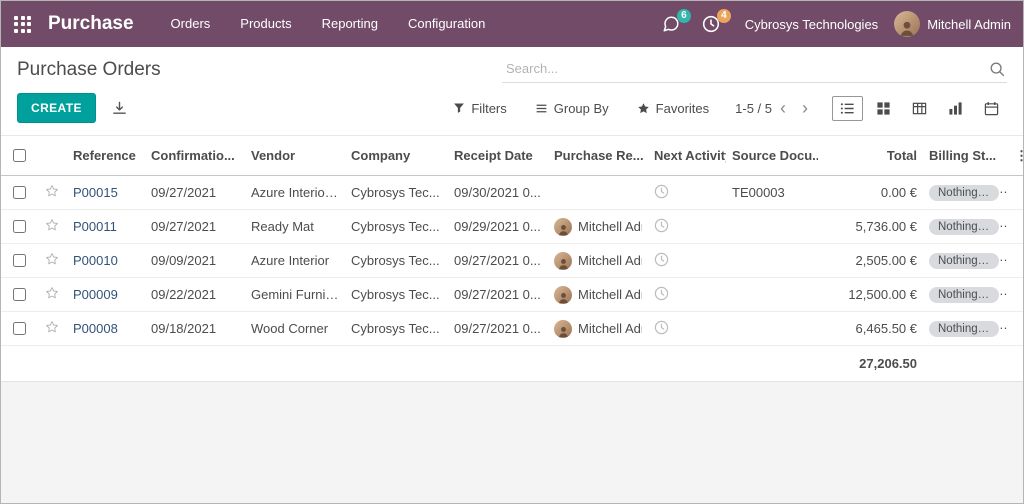  I want to click on cell-vendor: Wood Corner, so click(295, 328).